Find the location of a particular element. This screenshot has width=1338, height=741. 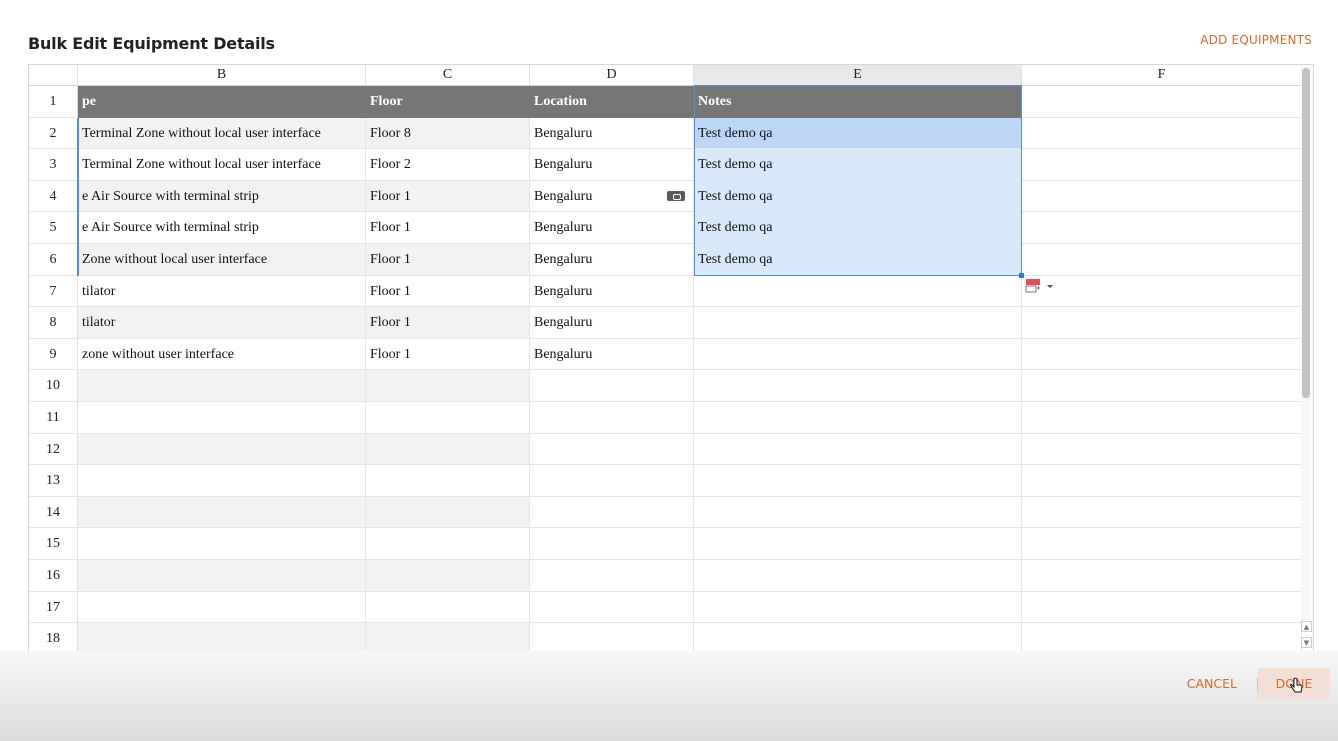

header-cell: Notes is located at coordinates (858, 102).